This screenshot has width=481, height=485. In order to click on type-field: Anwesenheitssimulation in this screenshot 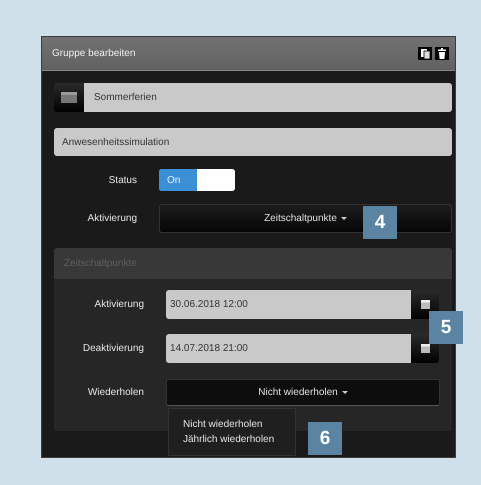, I will do `click(253, 142)`.